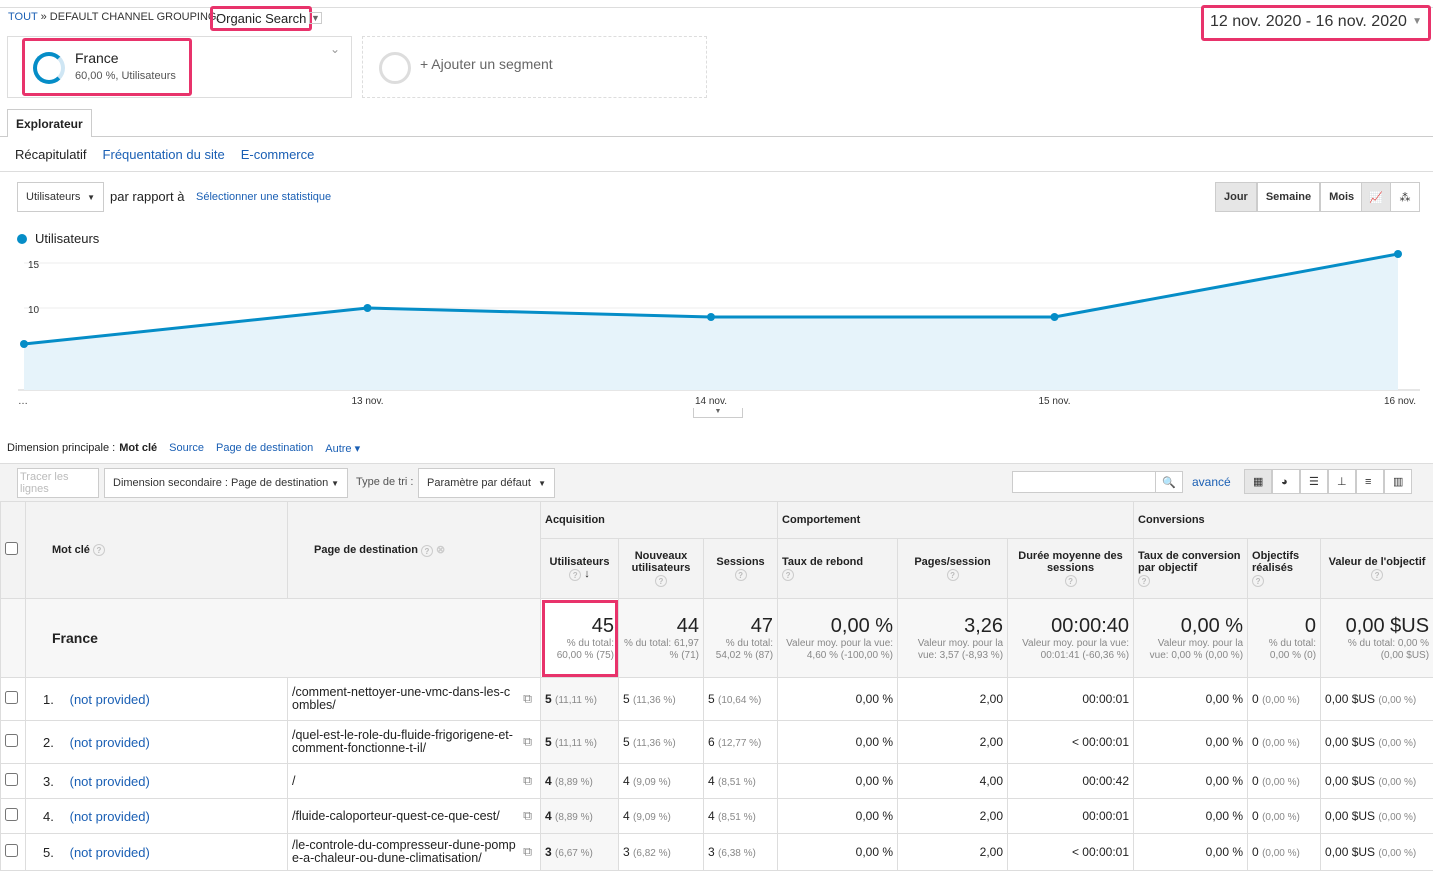  I want to click on term-cloud-view-icon: ≡, so click(1370, 481).